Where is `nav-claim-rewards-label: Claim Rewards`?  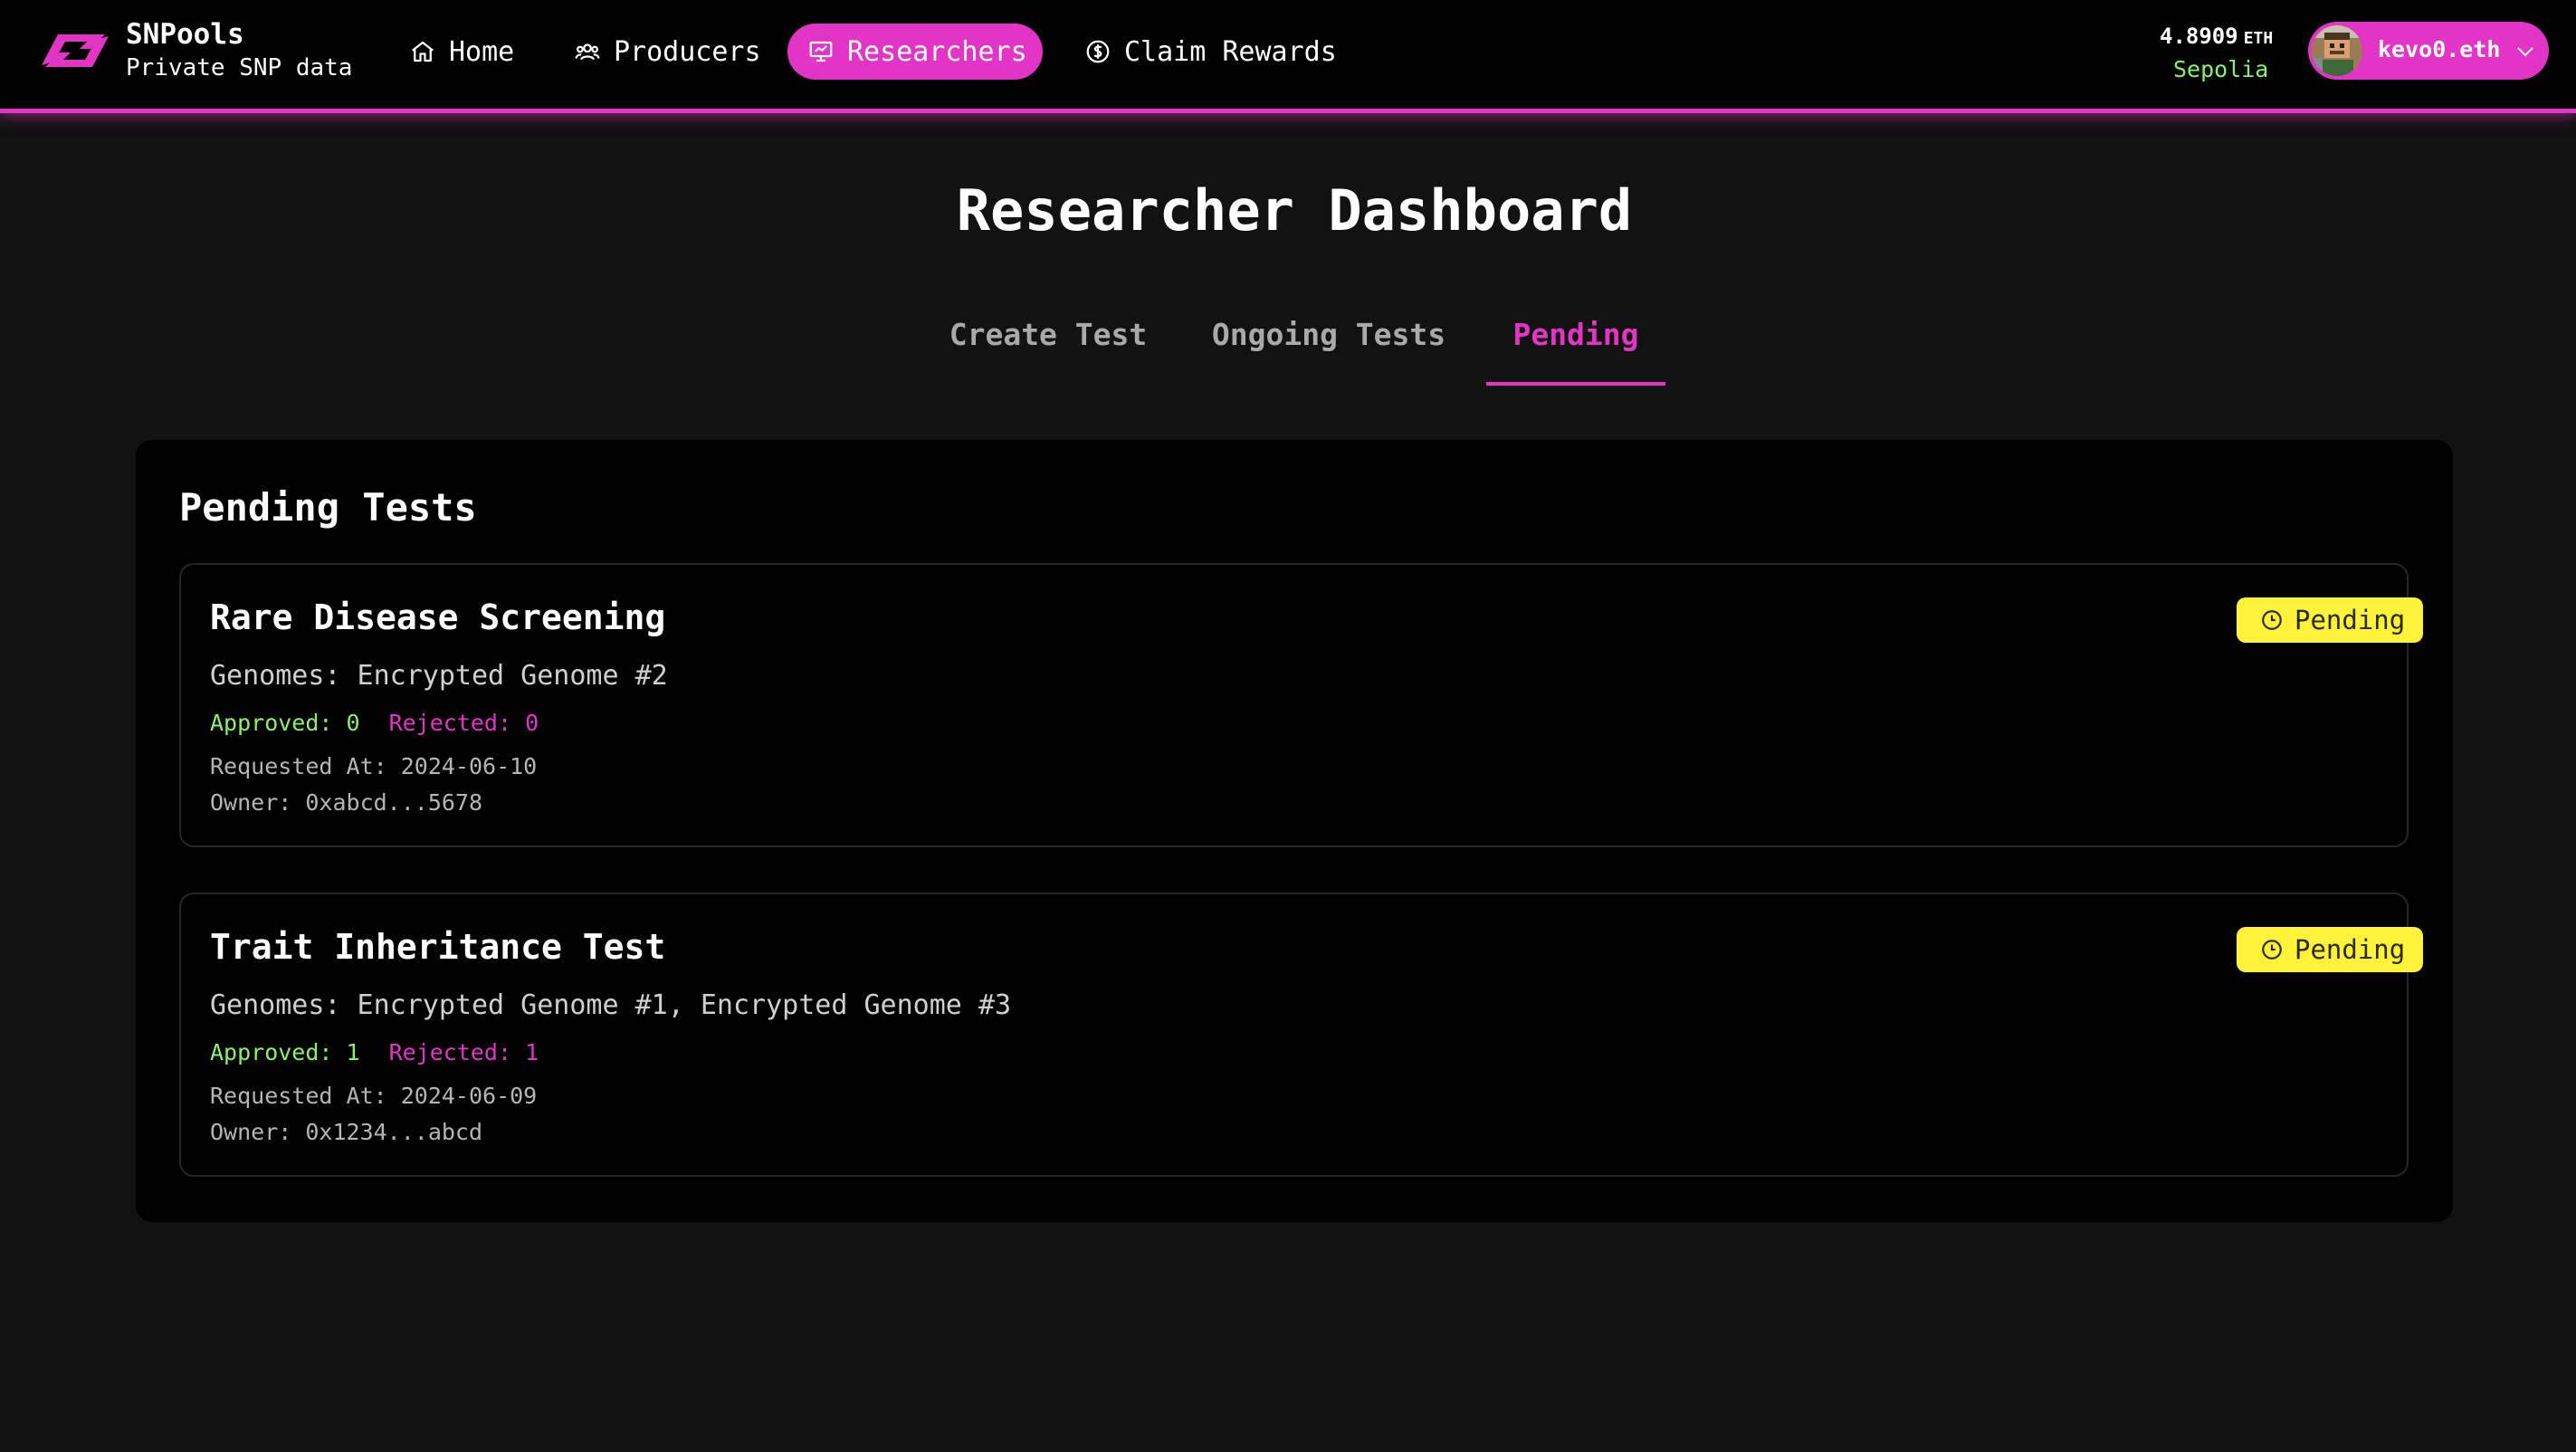 nav-claim-rewards-label: Claim Rewards is located at coordinates (1231, 51).